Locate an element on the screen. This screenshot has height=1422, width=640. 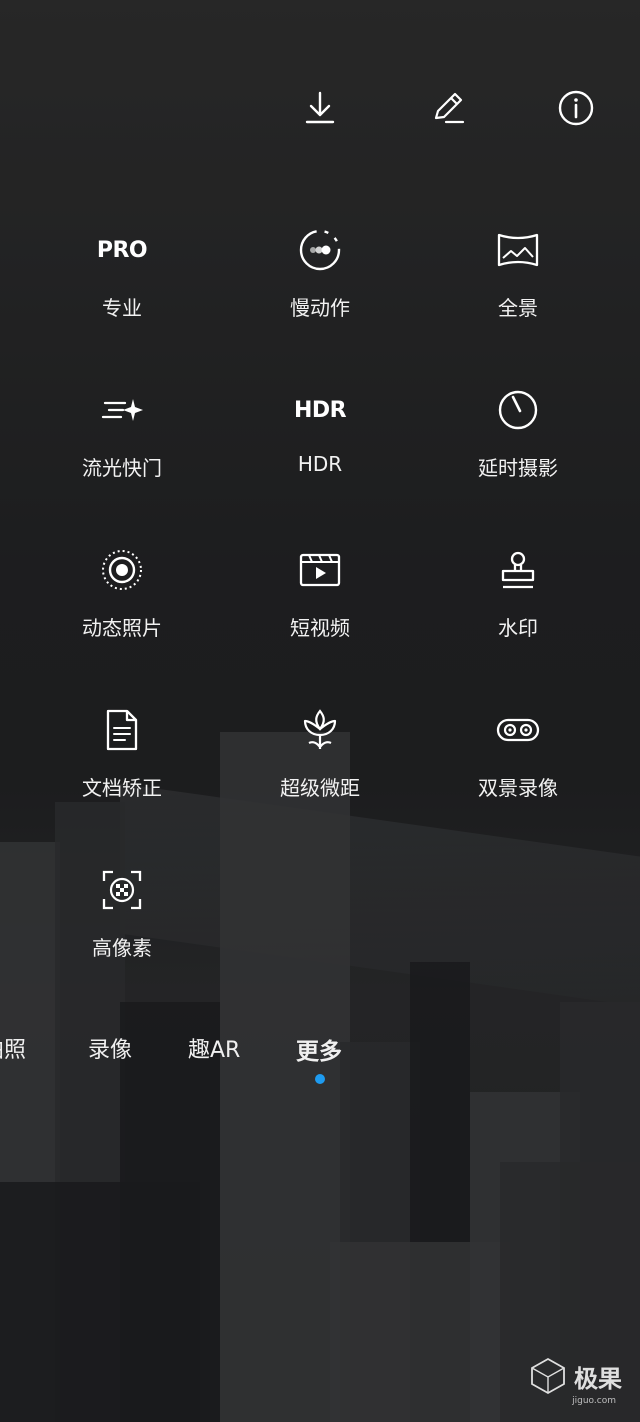
watermark-text: 极果 is located at coordinates (598, 1378).